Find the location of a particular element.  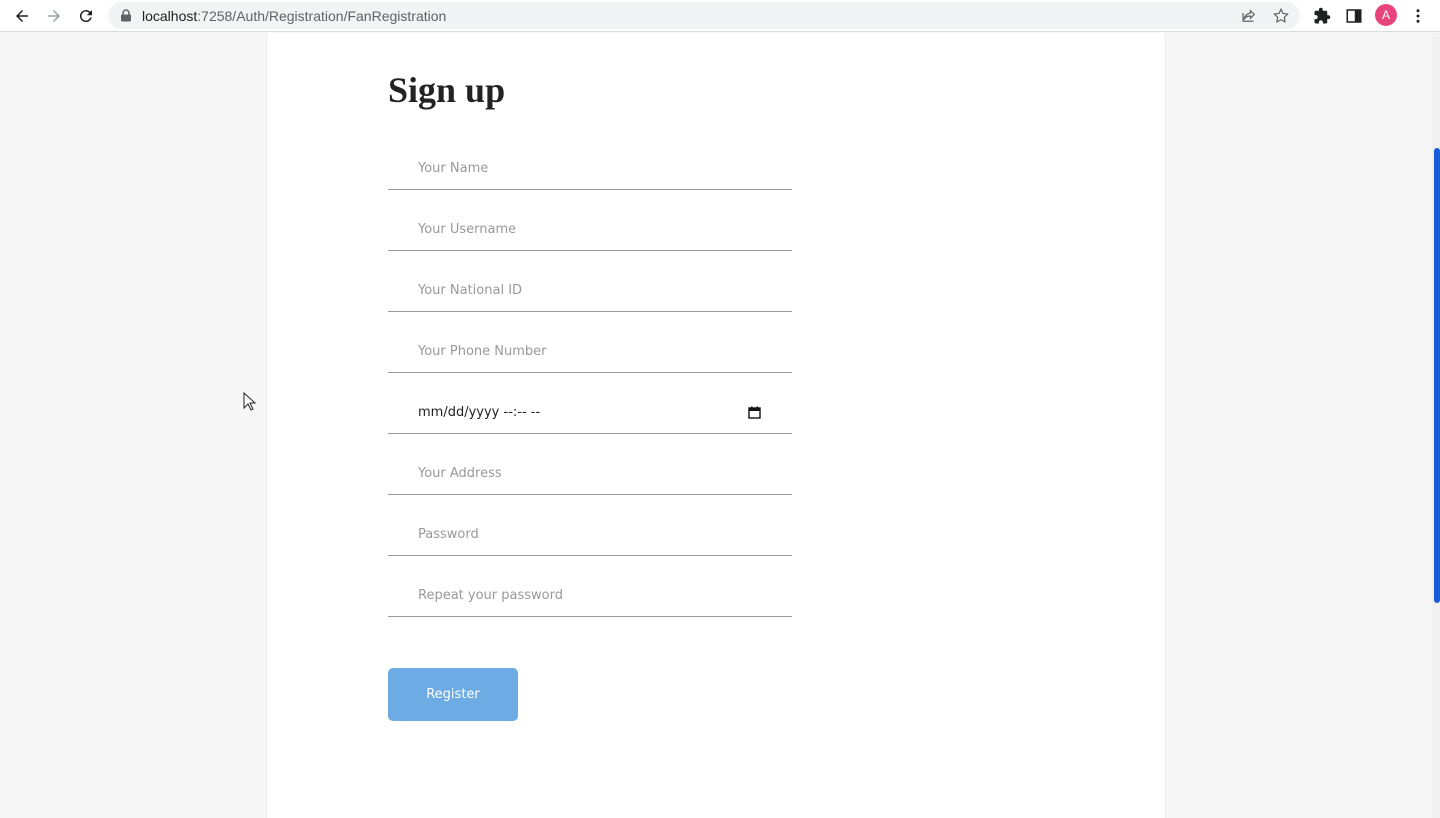

password-input is located at coordinates (590, 534).